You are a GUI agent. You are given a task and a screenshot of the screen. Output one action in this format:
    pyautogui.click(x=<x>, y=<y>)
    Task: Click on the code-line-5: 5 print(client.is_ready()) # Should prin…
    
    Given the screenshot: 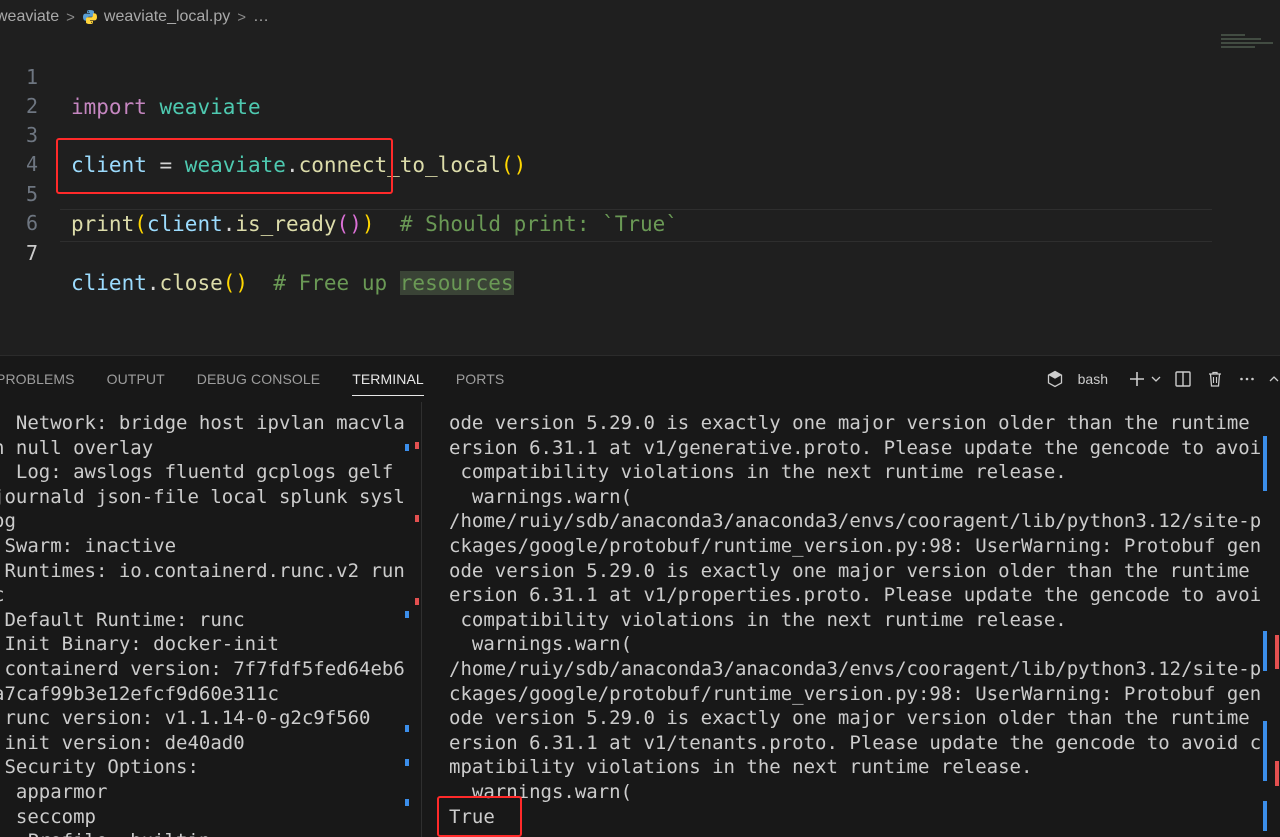 What is the action you would take?
    pyautogui.click(x=339, y=192)
    